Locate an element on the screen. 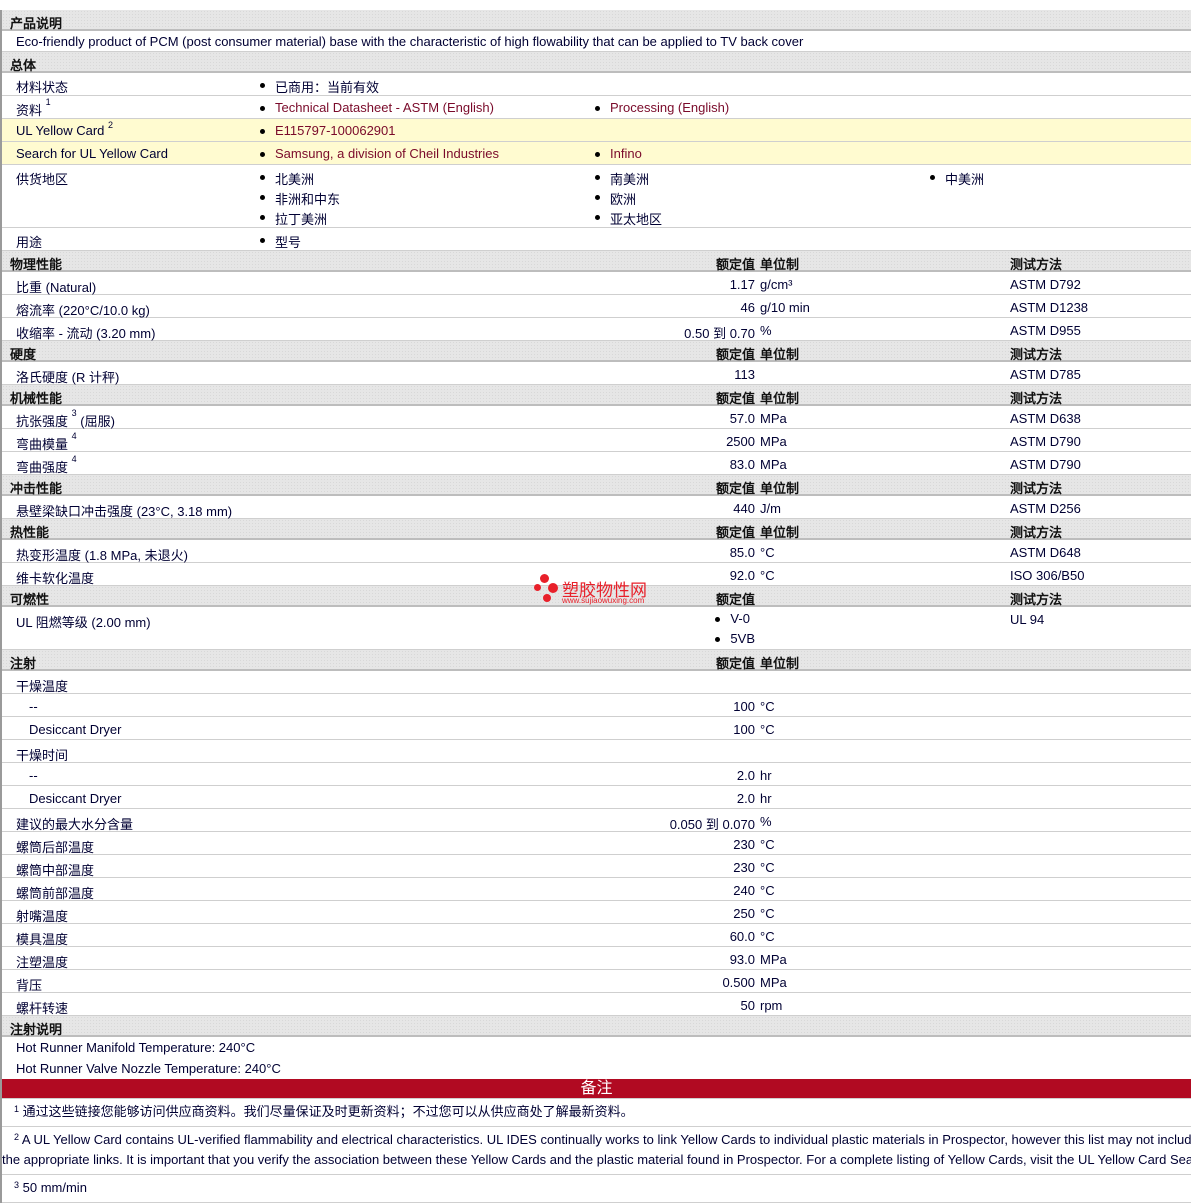 Image resolution: width=1191 pixels, height=1203 pixels. property-value: 46 is located at coordinates (747, 307).